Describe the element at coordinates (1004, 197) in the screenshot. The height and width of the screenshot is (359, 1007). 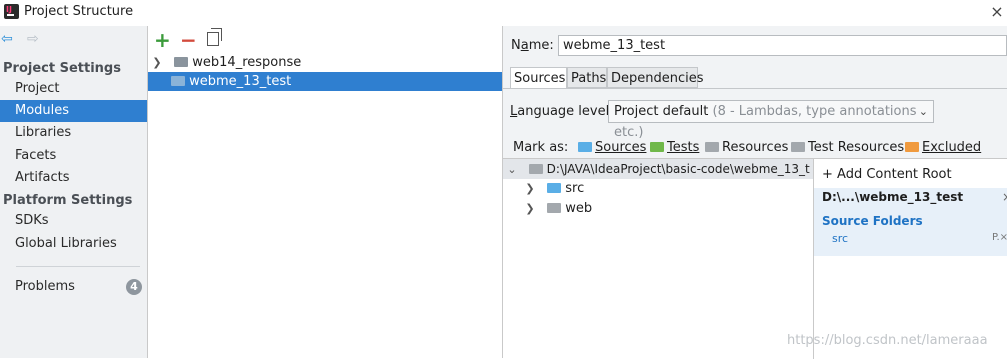
I see `remove-root-icon: ×` at that location.